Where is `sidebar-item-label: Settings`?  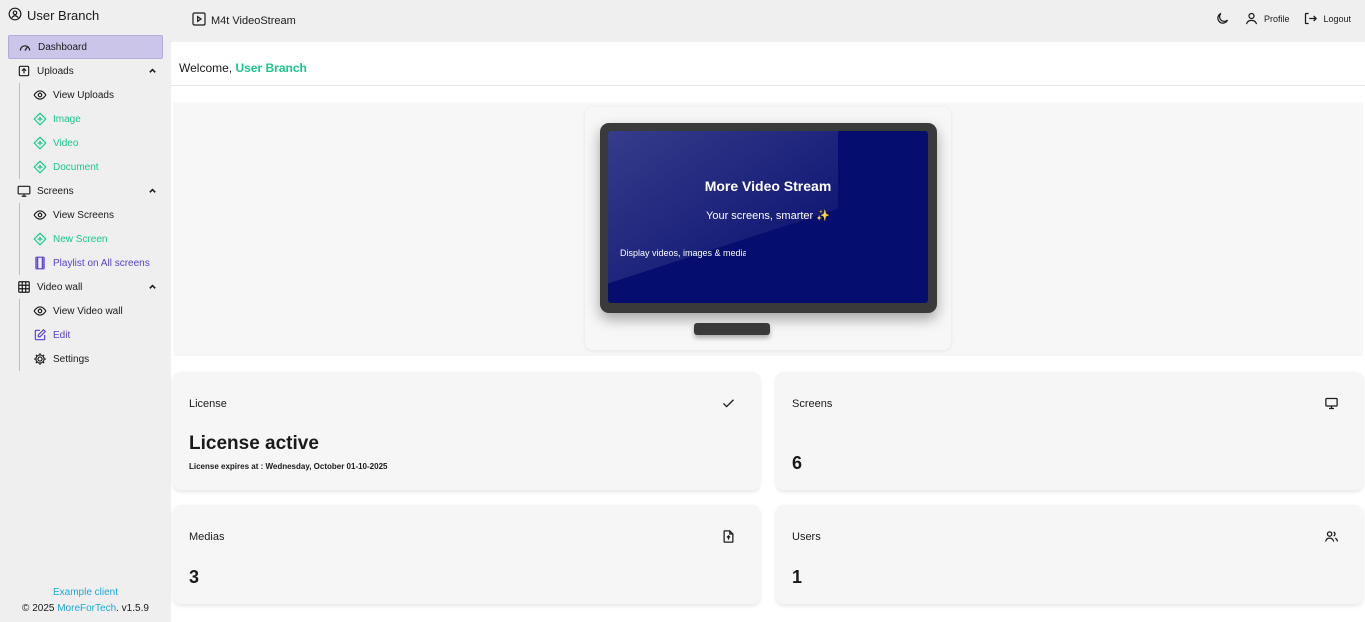
sidebar-item-label: Settings is located at coordinates (71, 359).